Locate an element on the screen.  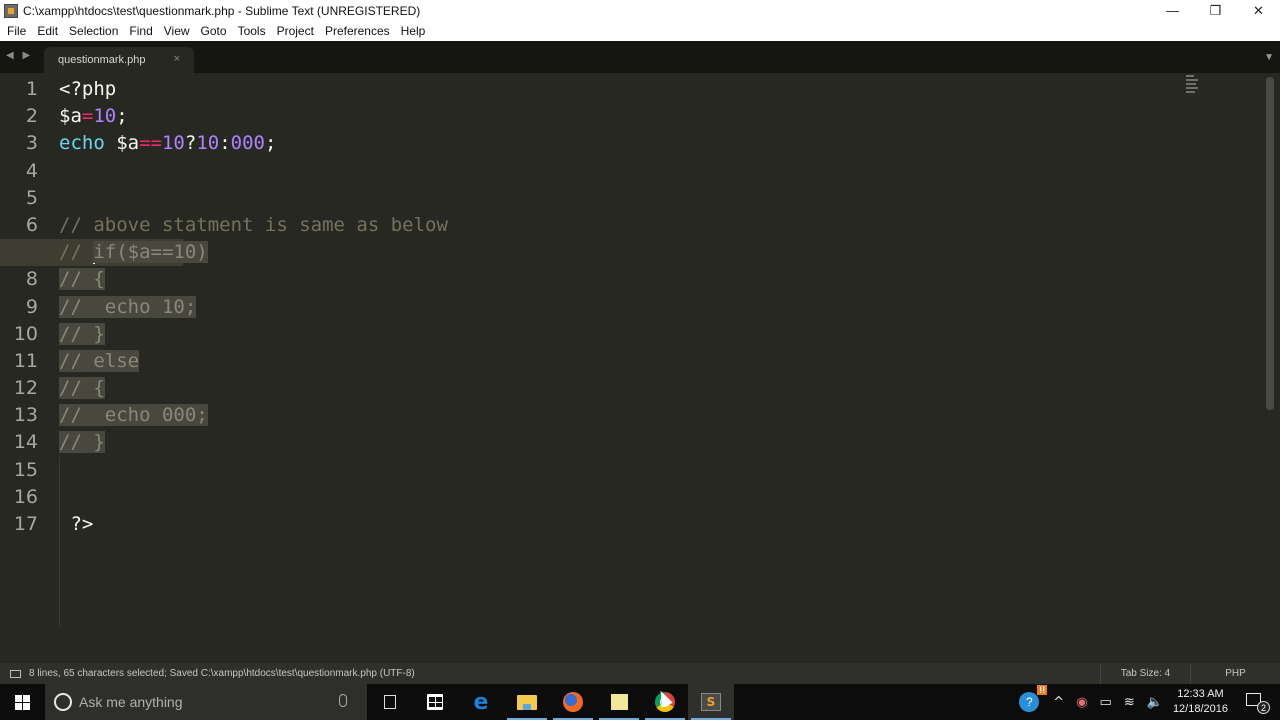
window-controls: — ❐ ✕ is located at coordinates (1215, 10).